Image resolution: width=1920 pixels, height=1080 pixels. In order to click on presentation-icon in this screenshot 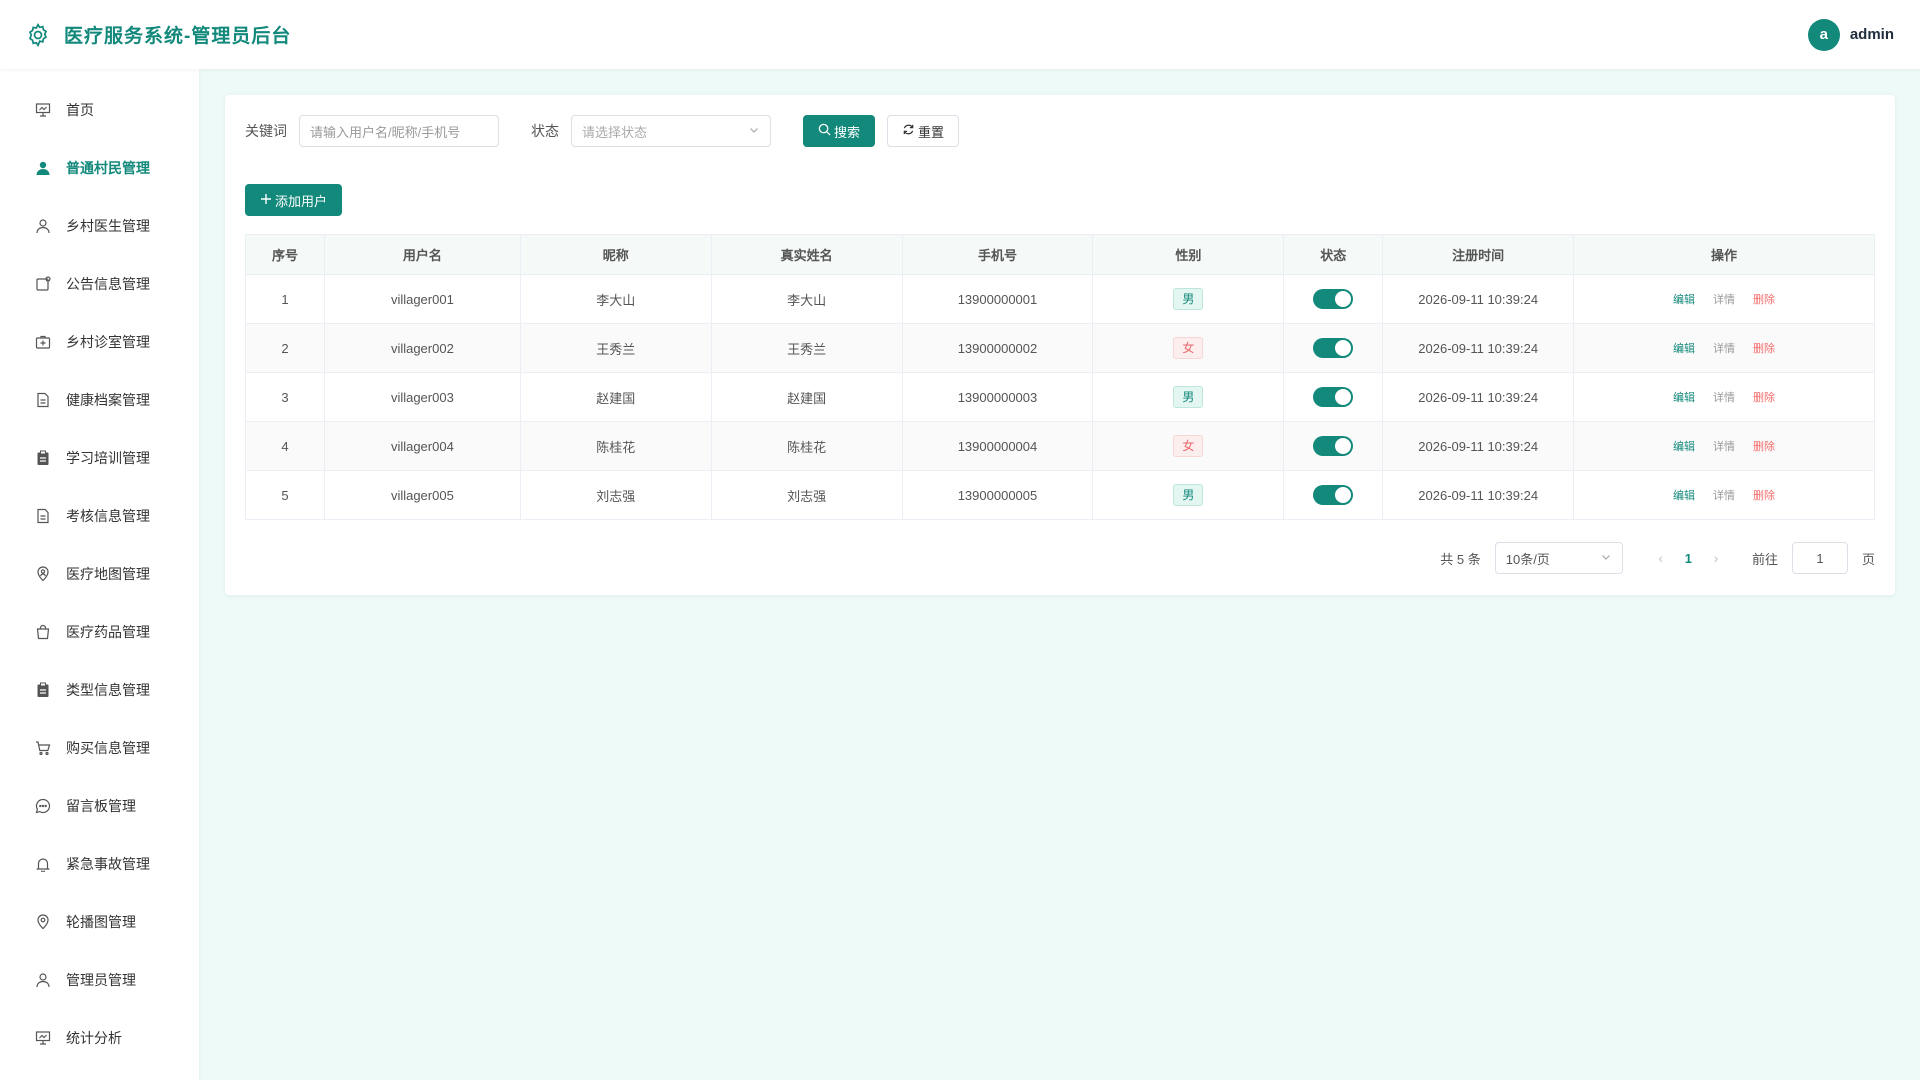, I will do `click(43, 110)`.